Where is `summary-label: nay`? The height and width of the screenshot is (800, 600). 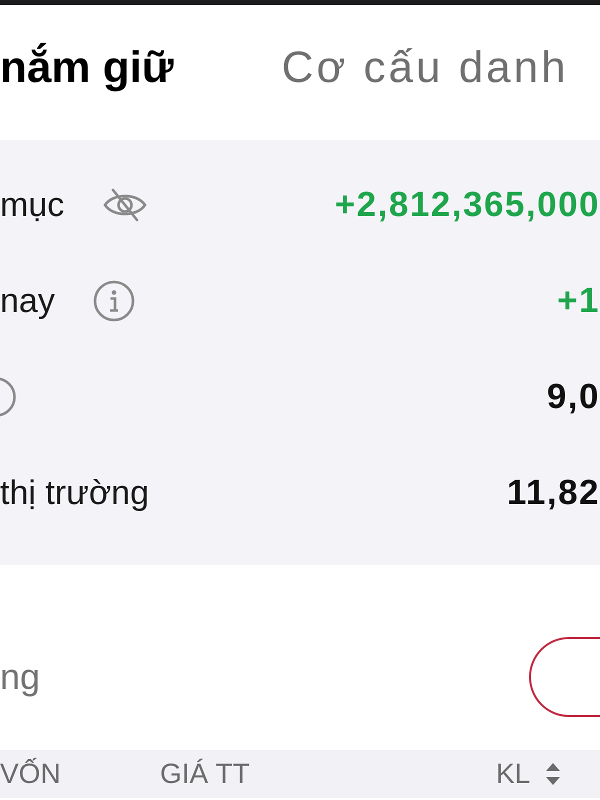
summary-label: nay is located at coordinates (27, 301).